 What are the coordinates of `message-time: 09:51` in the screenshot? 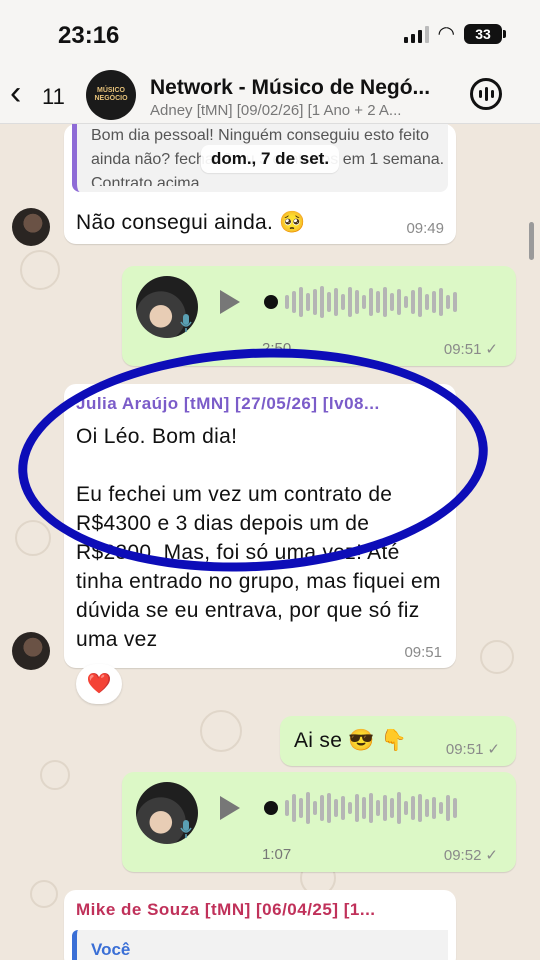 It's located at (423, 652).